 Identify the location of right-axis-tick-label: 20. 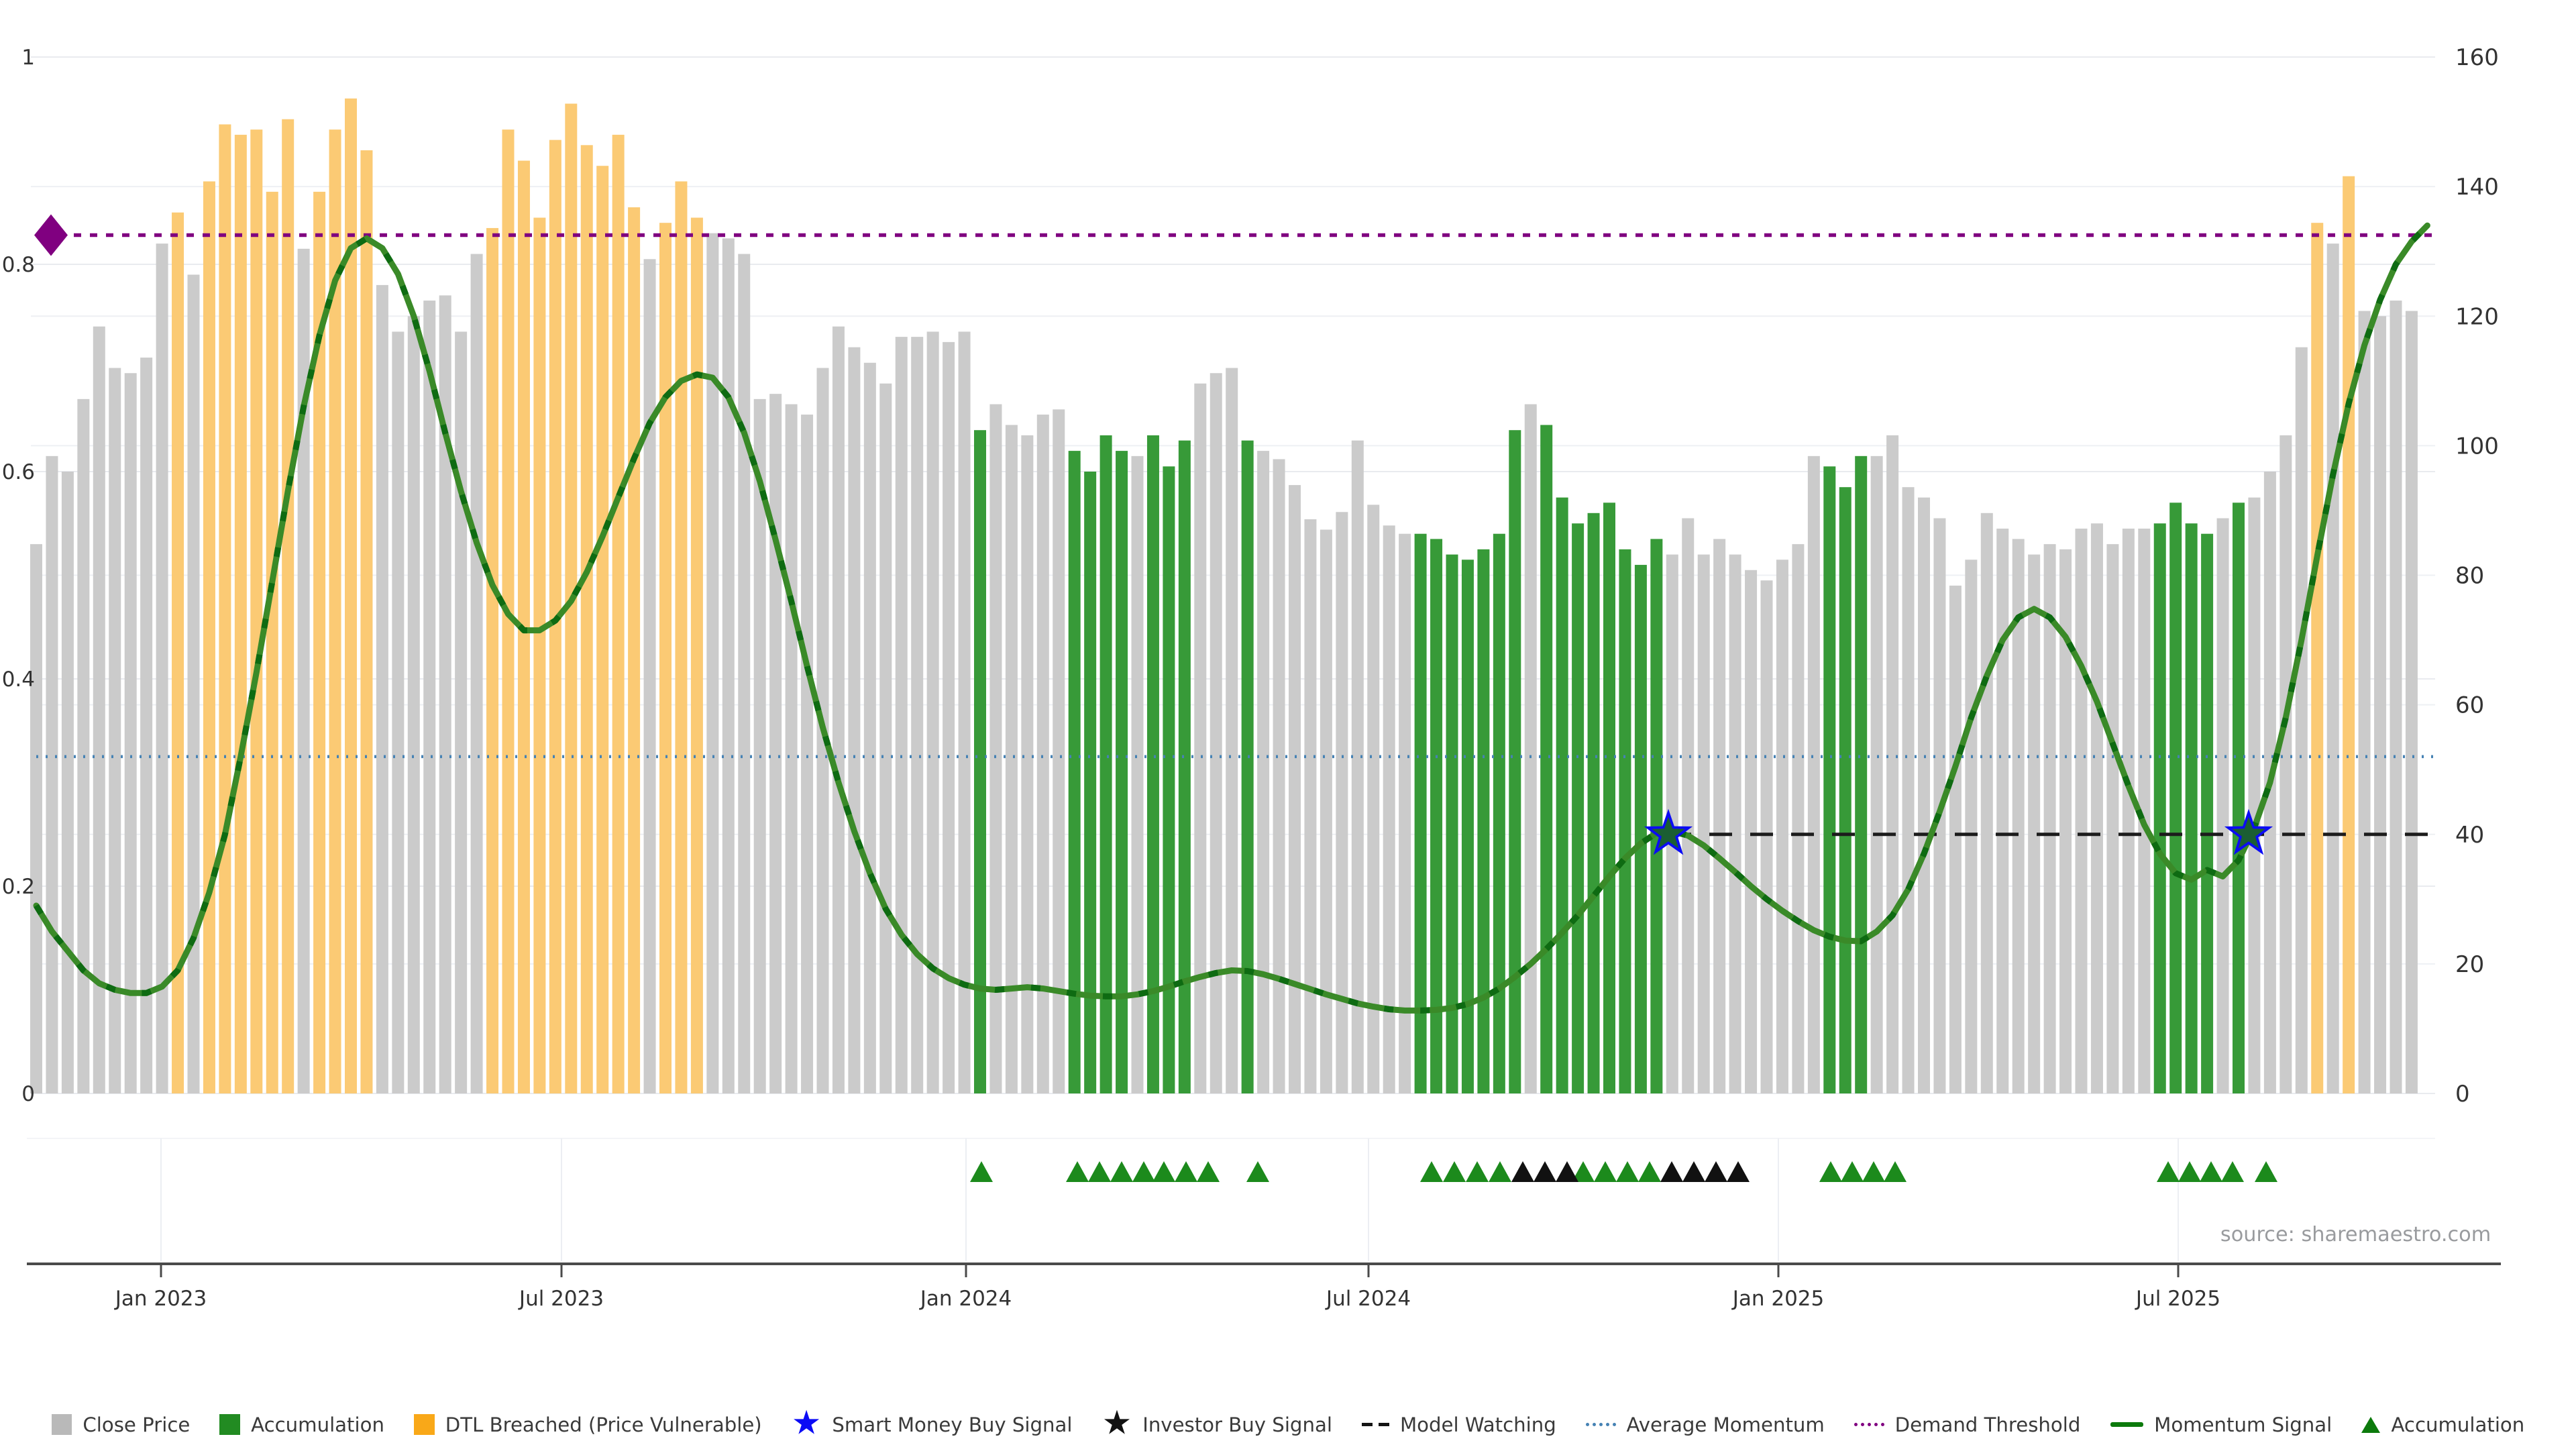
(2469, 964).